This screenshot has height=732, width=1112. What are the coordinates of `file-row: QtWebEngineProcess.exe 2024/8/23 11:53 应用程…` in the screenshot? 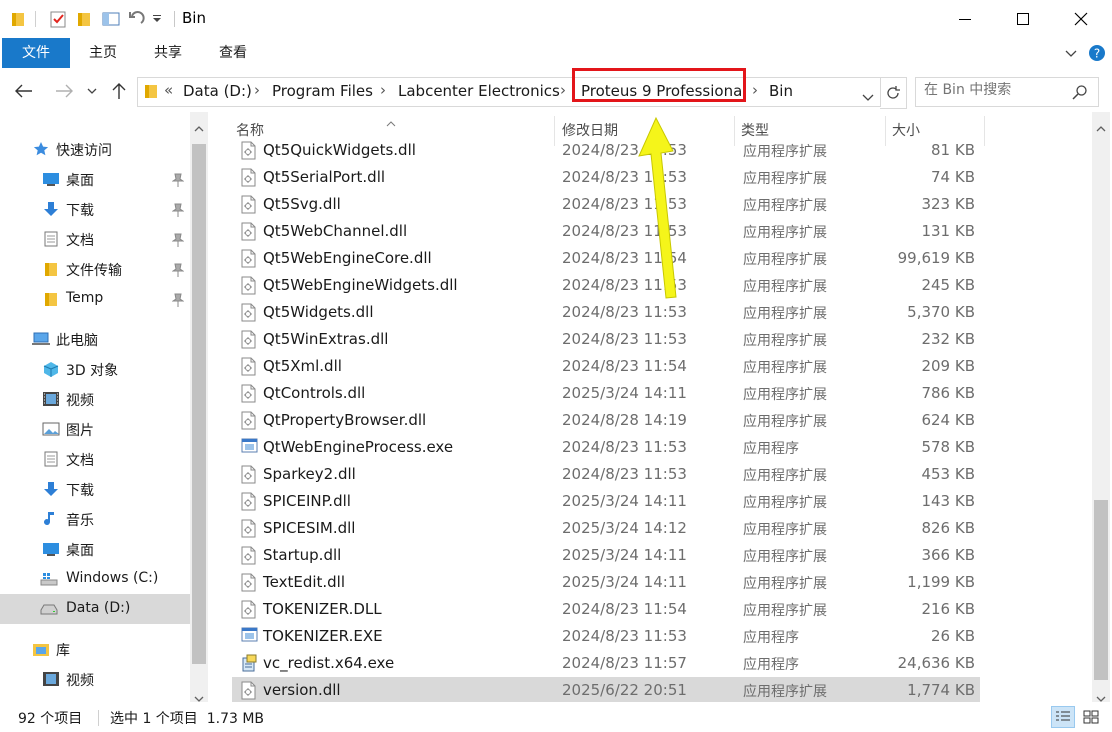 It's located at (606, 447).